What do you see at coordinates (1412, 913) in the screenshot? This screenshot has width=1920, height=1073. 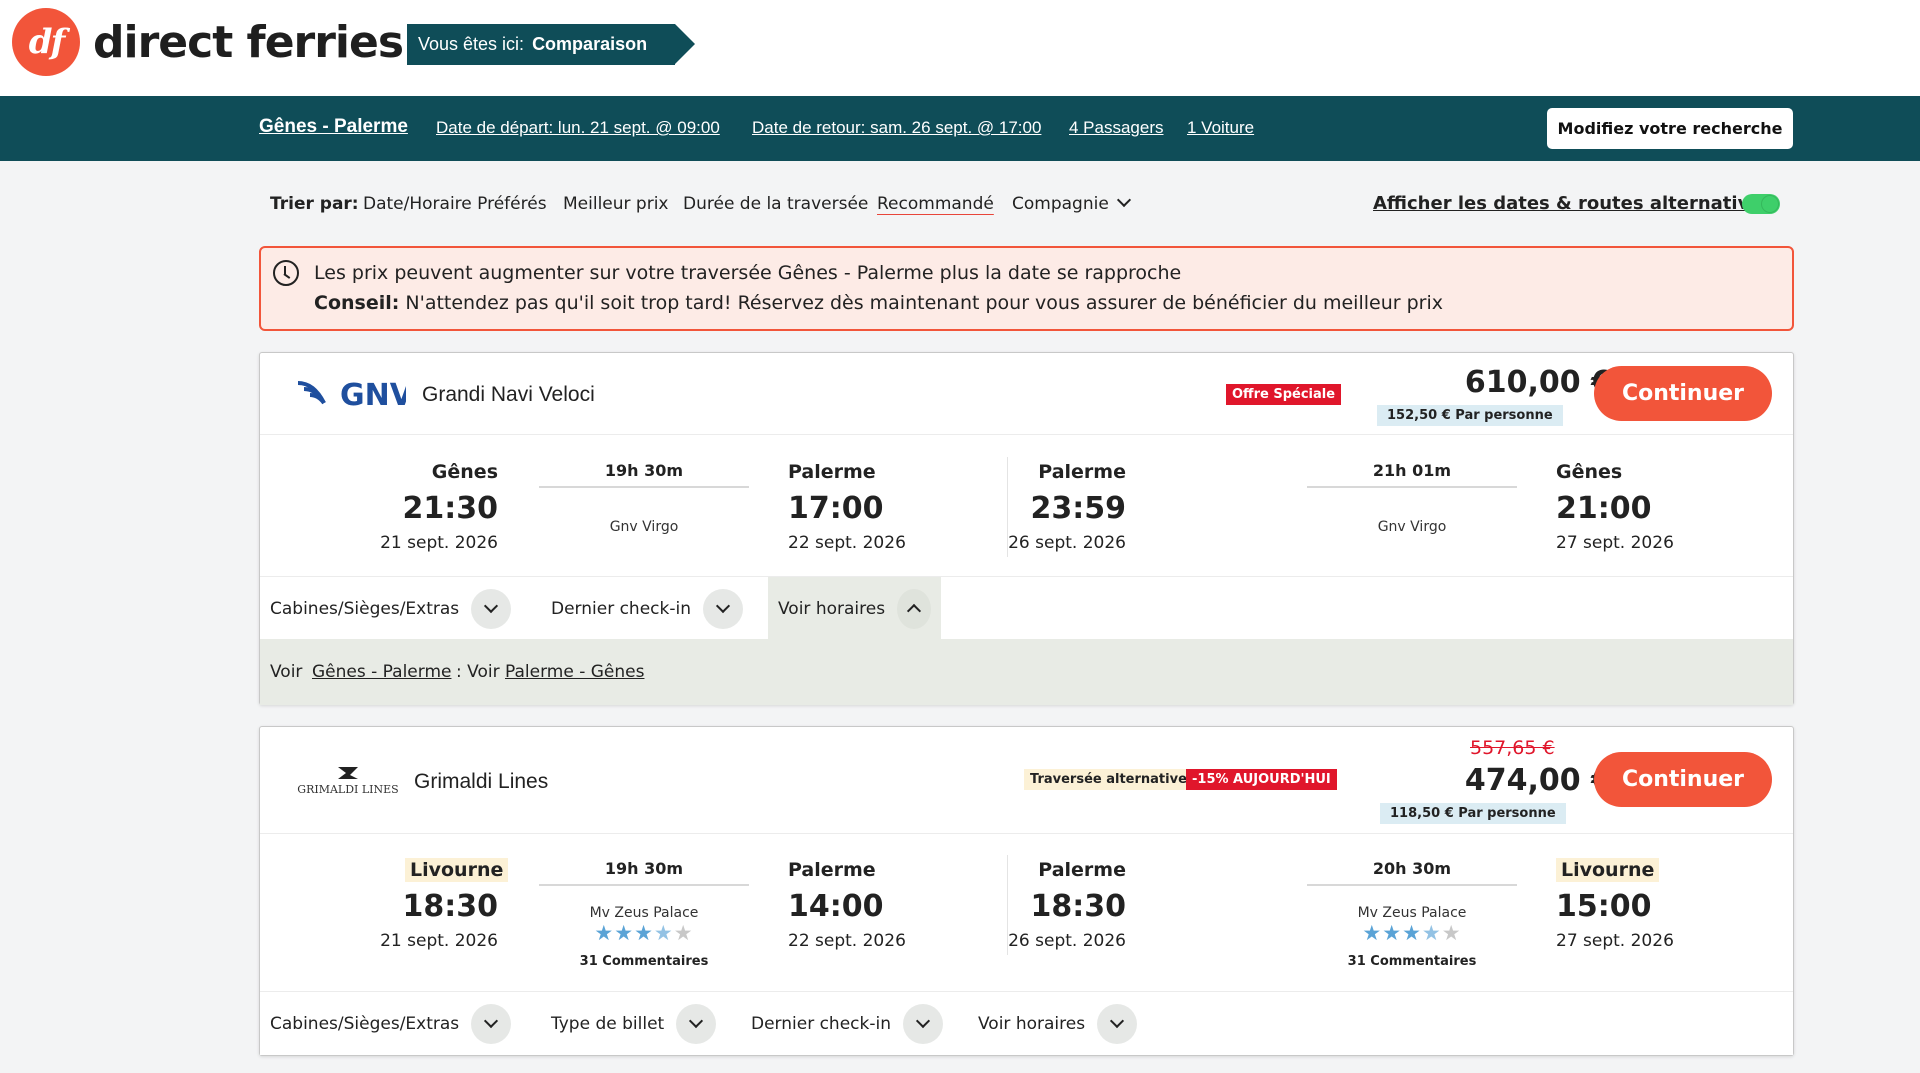 I see `inbound-ship: Mv Zeus Palace` at bounding box center [1412, 913].